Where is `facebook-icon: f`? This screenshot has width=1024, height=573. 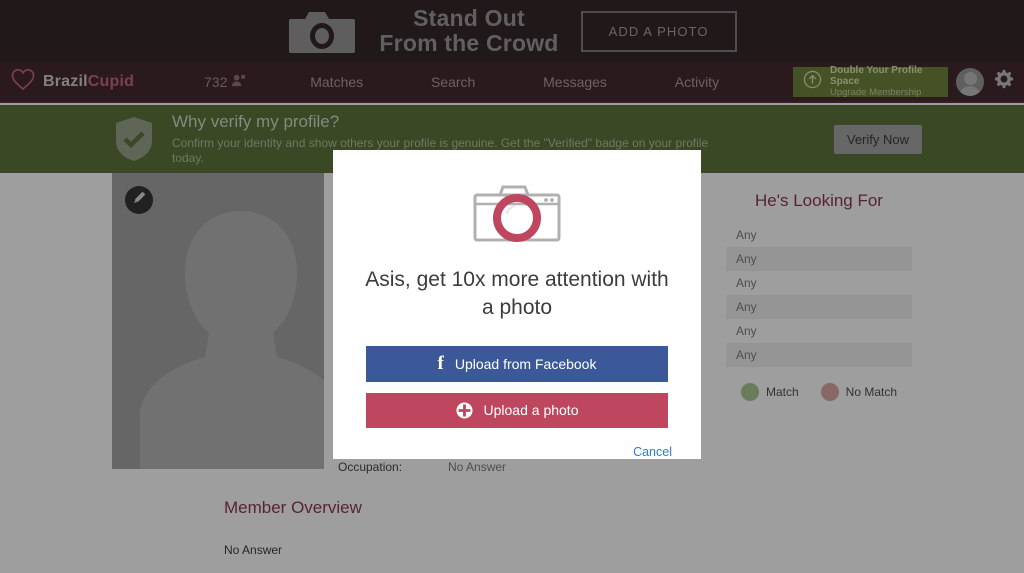
facebook-icon: f is located at coordinates (440, 363).